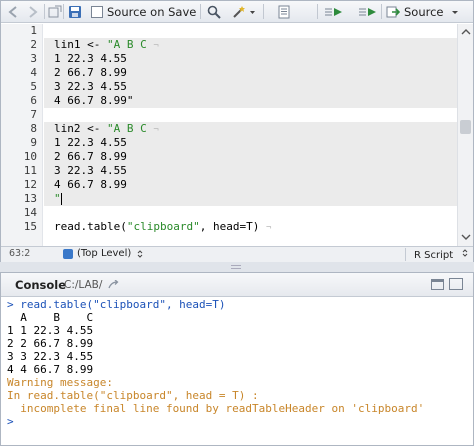  What do you see at coordinates (229, 171) in the screenshot?
I see `code-line: 11 3 22.3 4.55` at bounding box center [229, 171].